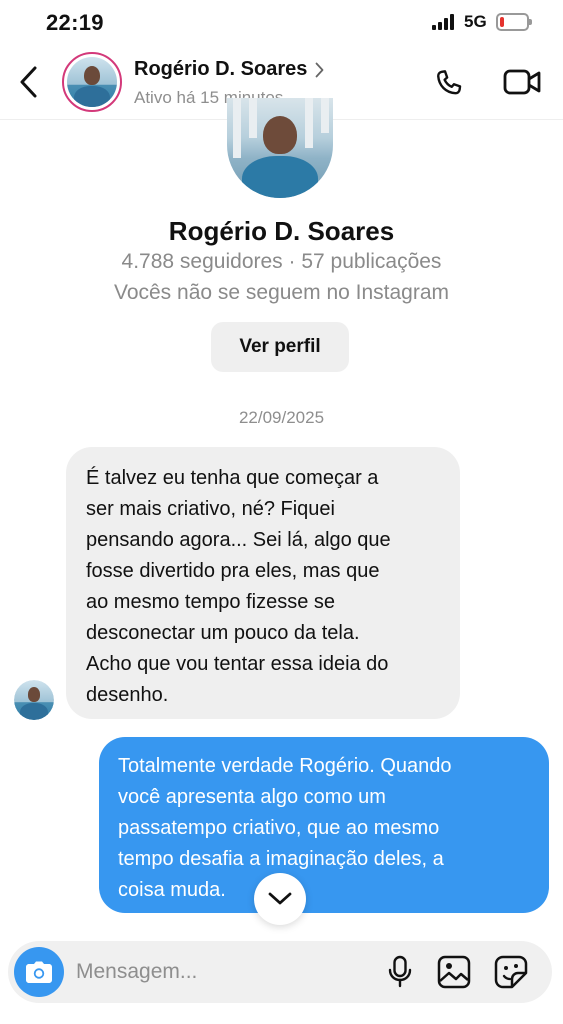  What do you see at coordinates (445, 22) in the screenshot?
I see `signal-icon` at bounding box center [445, 22].